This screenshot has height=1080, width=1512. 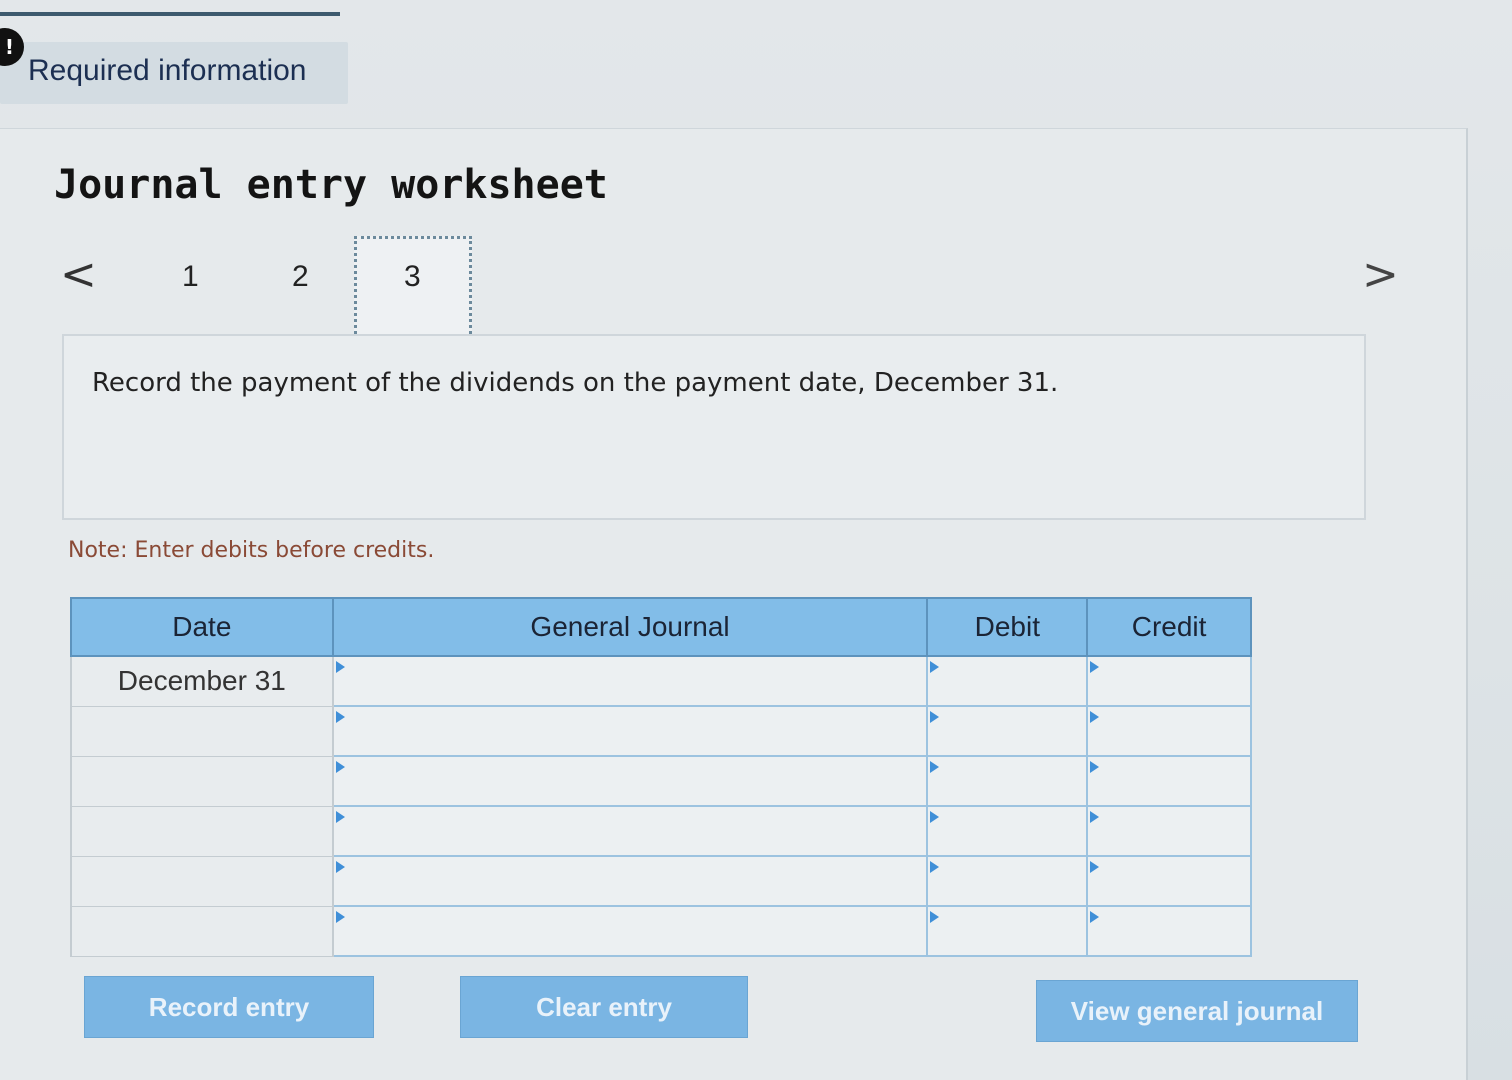 What do you see at coordinates (229, 1007) in the screenshot?
I see `record-entry-button: Record entry` at bounding box center [229, 1007].